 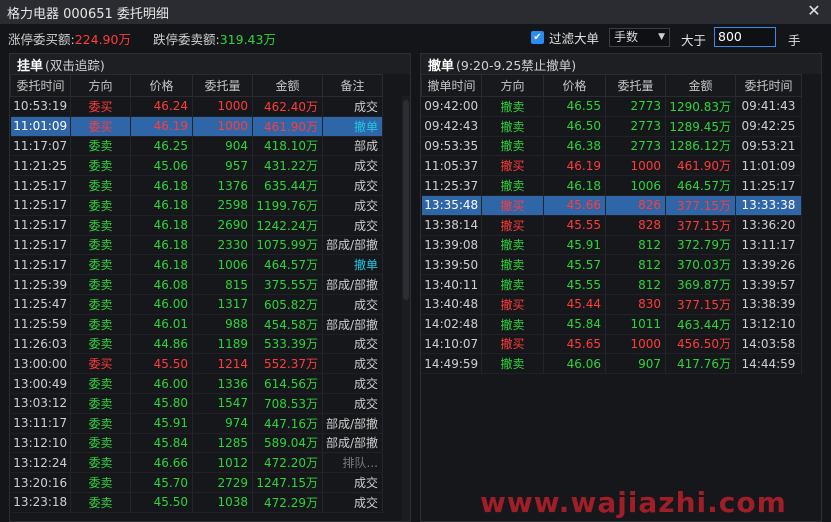 What do you see at coordinates (611, 245) in the screenshot?
I see `table-row: 13:39:08 撤卖 45.91 812 372.79万 13:11:17` at bounding box center [611, 245].